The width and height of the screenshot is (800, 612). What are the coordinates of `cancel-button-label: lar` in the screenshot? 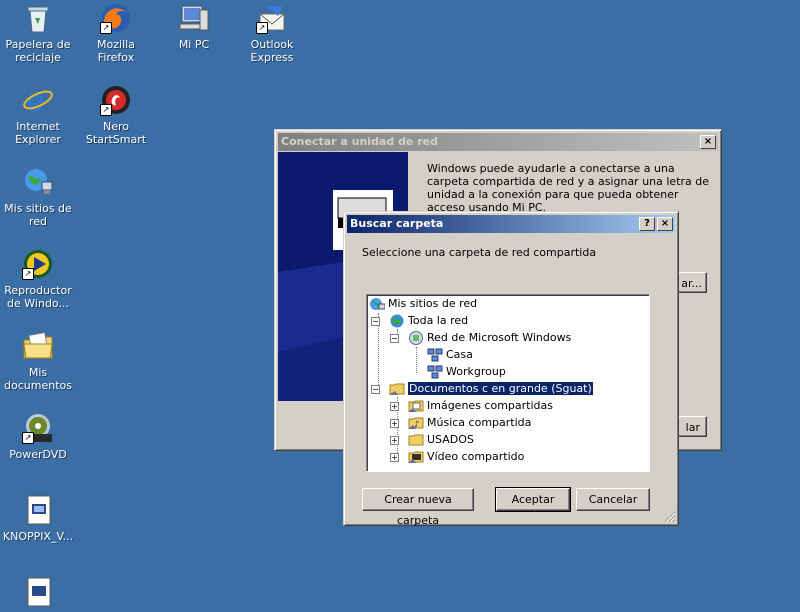 It's located at (692, 427).